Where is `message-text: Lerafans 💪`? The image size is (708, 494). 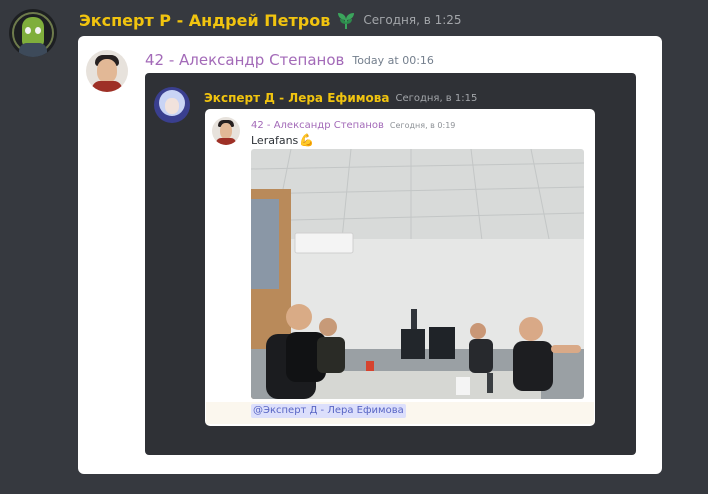
message-text: Lerafans 💪 is located at coordinates (282, 140).